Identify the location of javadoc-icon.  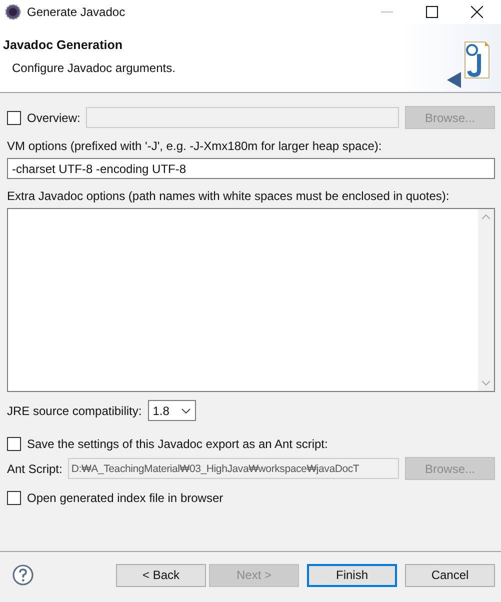
(468, 65).